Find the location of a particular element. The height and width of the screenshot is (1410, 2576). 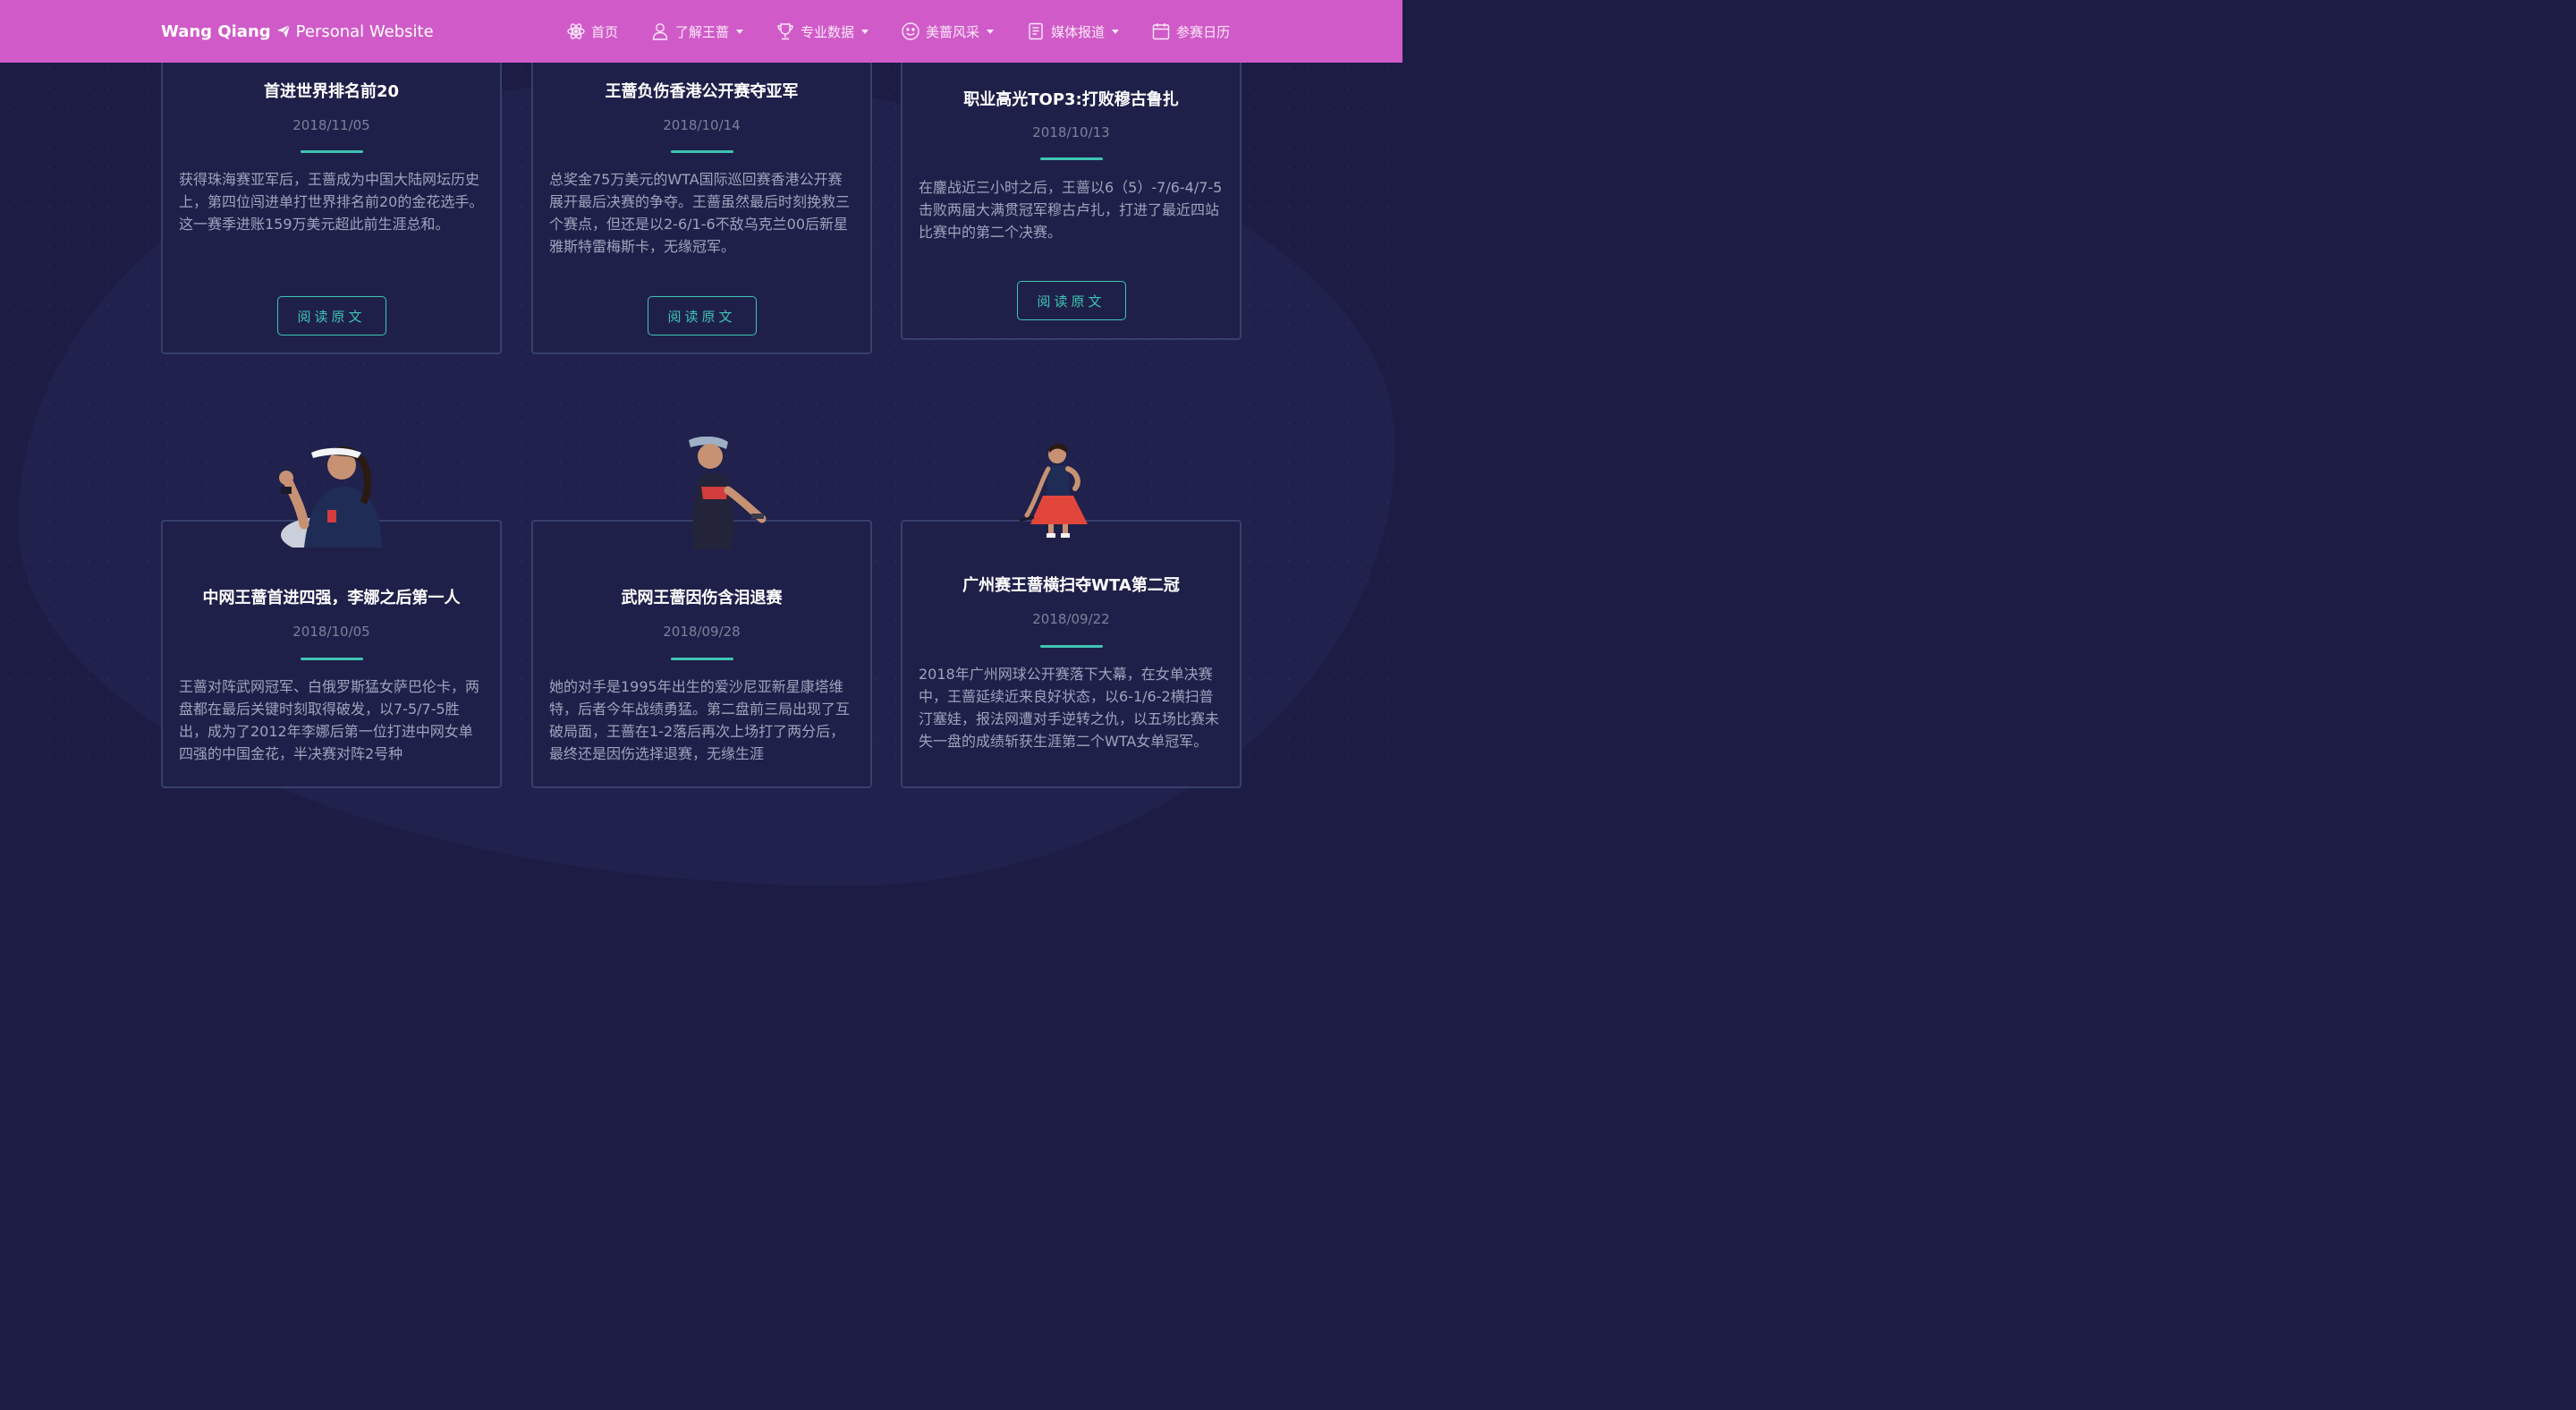

card-date: 2018/10/14 is located at coordinates (702, 125).